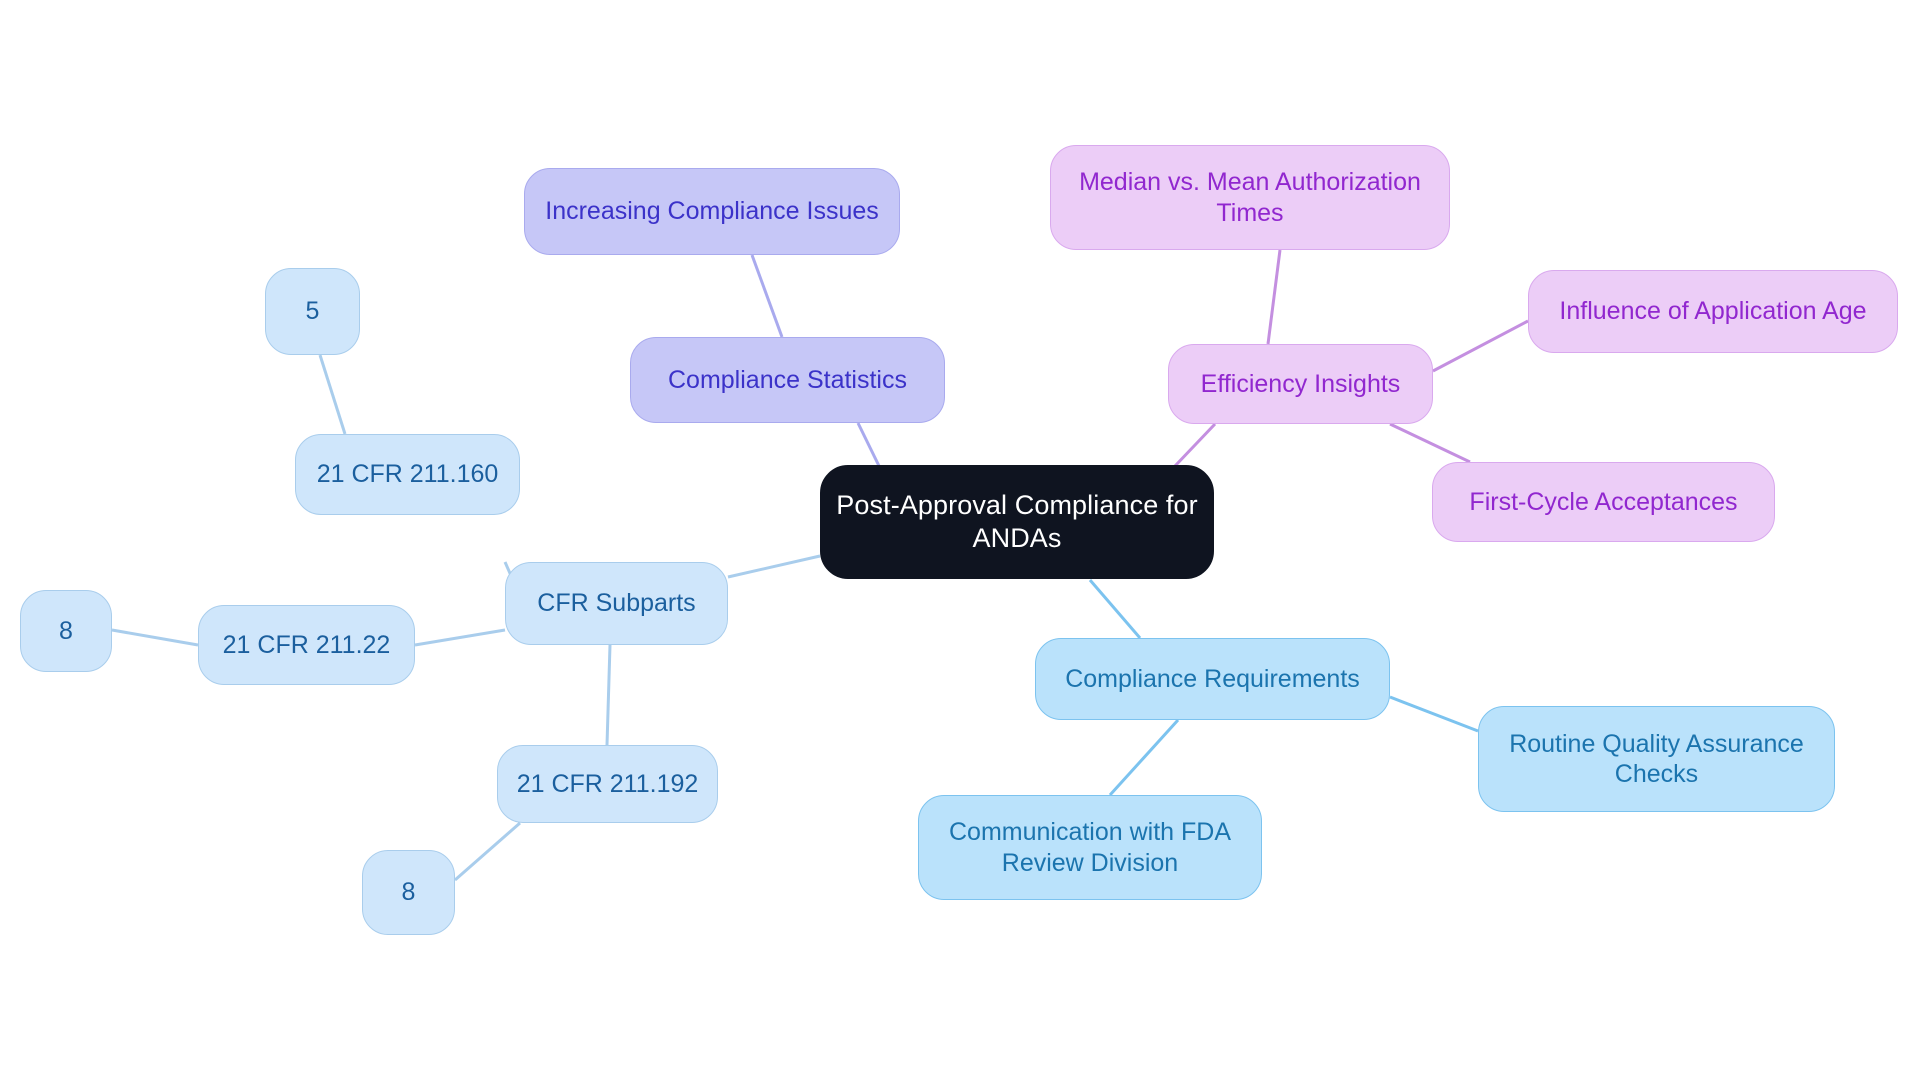 This screenshot has width=1920, height=1083. I want to click on node-cfr-211-22: 21 CFR 211.22, so click(306, 645).